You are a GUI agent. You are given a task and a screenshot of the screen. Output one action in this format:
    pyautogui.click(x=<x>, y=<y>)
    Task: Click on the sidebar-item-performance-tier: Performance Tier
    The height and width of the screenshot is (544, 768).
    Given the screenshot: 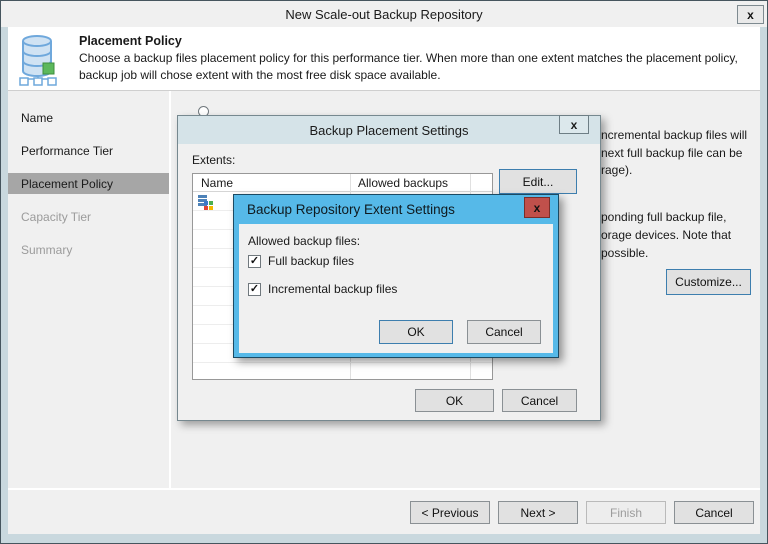 What is the action you would take?
    pyautogui.click(x=67, y=151)
    